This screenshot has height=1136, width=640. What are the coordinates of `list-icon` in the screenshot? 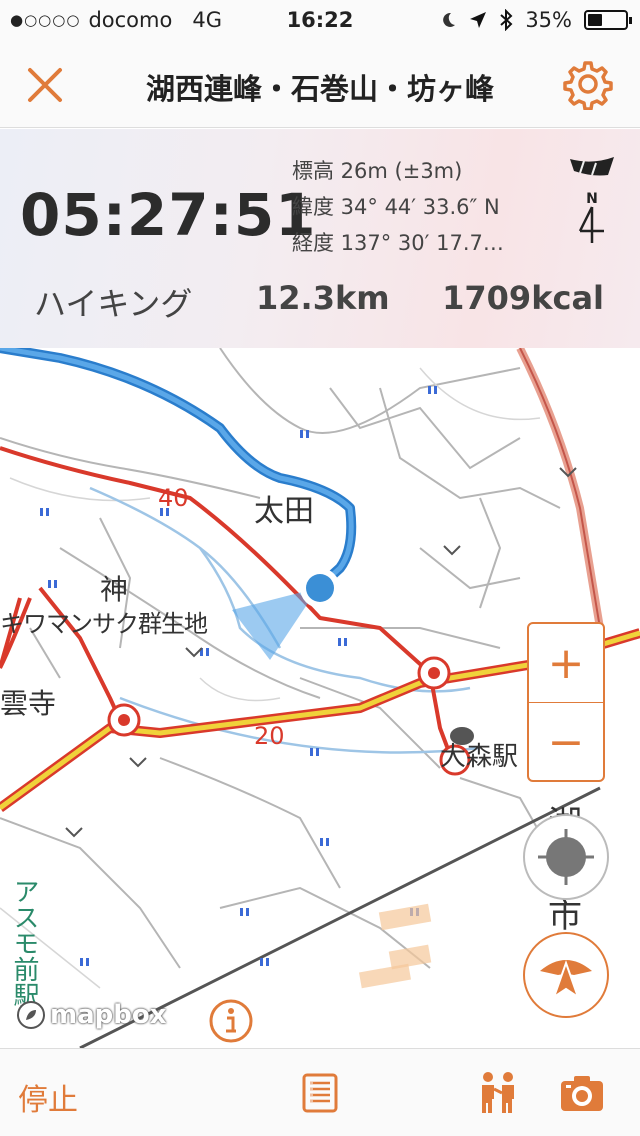 It's located at (320, 1093).